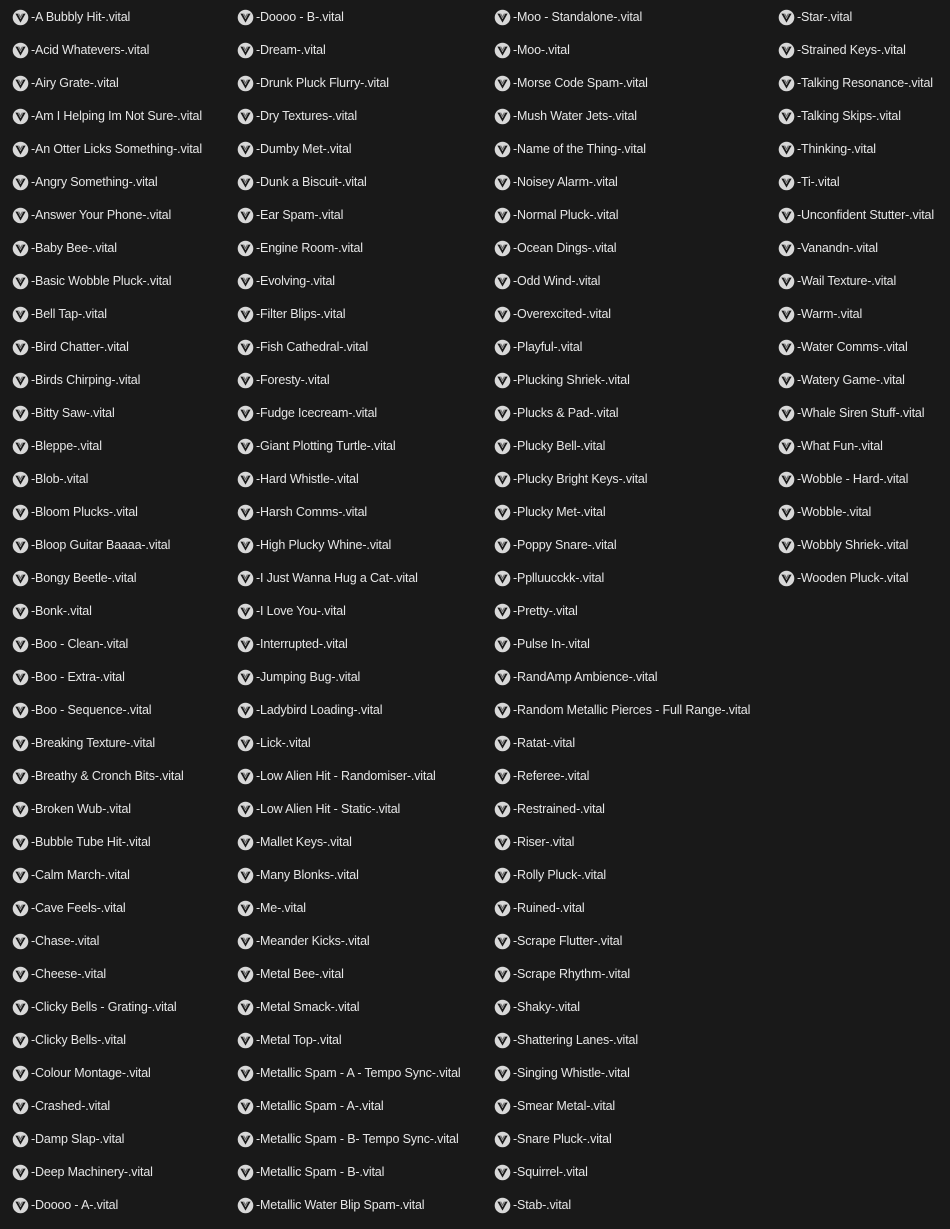 The width and height of the screenshot is (950, 1229). Describe the element at coordinates (123, 413) in the screenshot. I see `file-item: -Bitty Saw-.vital` at that location.